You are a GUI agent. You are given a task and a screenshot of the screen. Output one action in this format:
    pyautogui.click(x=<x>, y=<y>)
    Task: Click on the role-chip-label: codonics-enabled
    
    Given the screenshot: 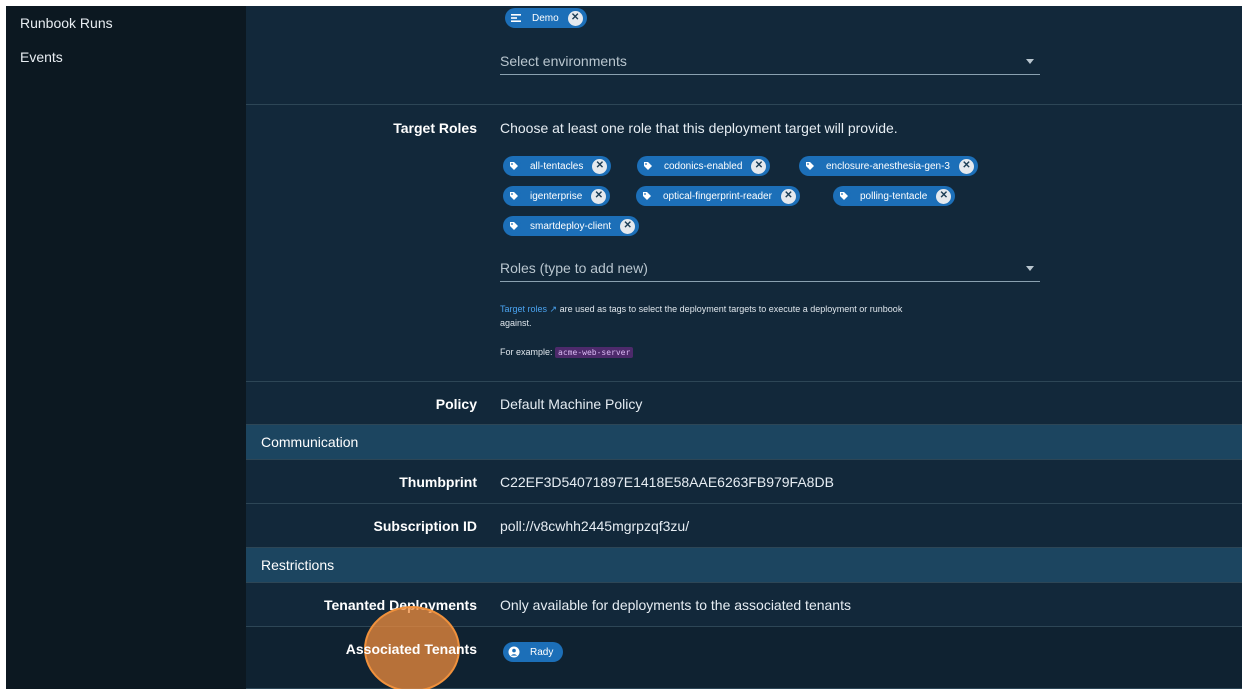 What is the action you would take?
    pyautogui.click(x=703, y=166)
    